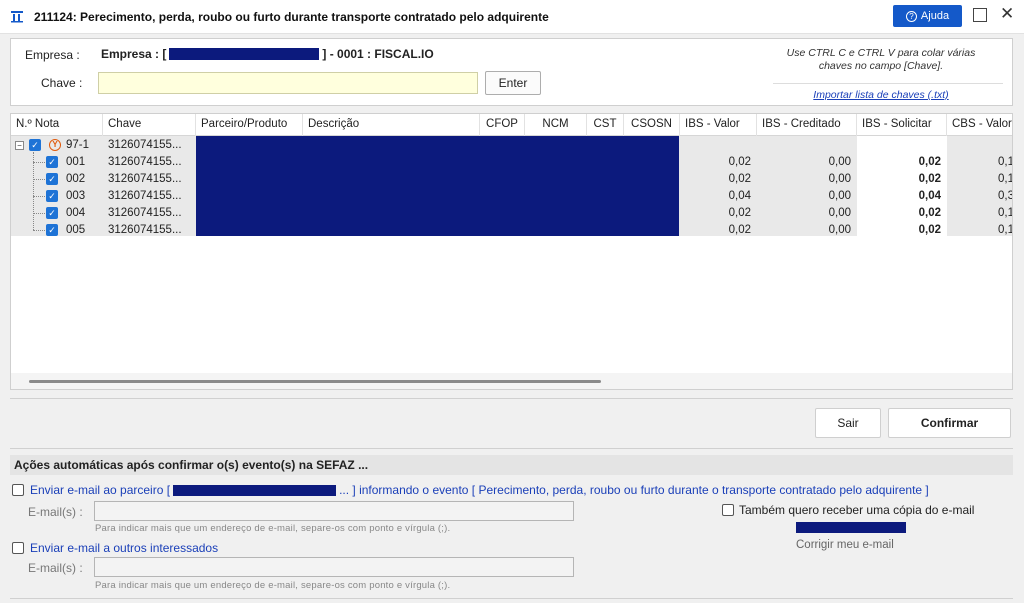 Image resolution: width=1024 pixels, height=603 pixels. Describe the element at coordinates (512, 196) in the screenshot. I see `table-row: ✓ 003 3126074155... 0,04 0,00 0,04 0,3` at that location.